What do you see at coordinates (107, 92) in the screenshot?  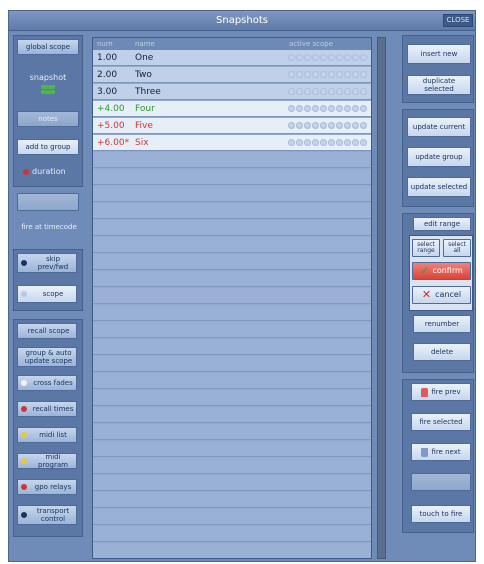 I see `row-num: 3.00` at bounding box center [107, 92].